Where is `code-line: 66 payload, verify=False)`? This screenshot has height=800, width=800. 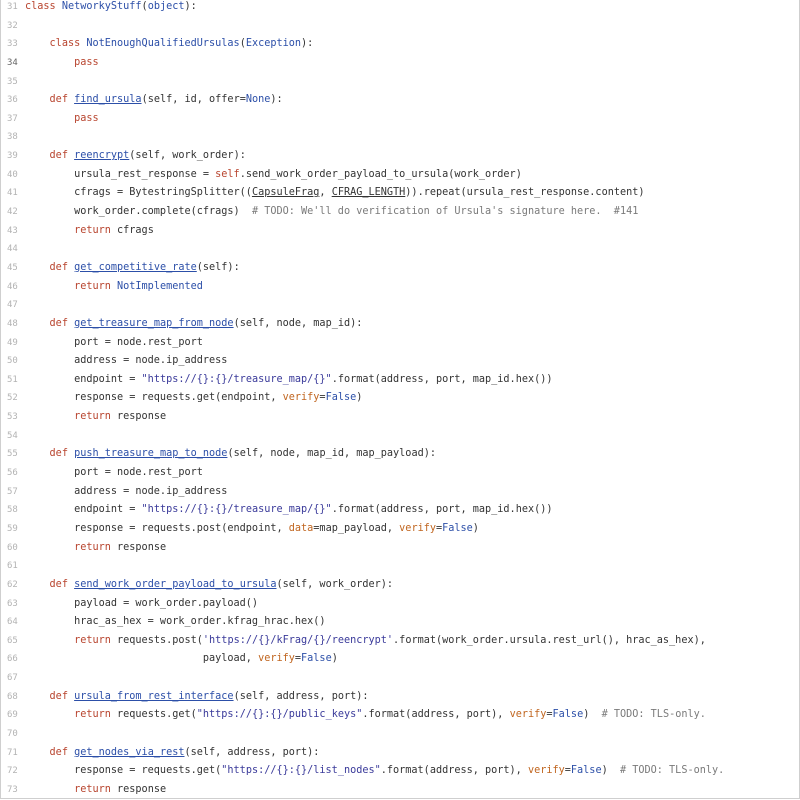 code-line: 66 payload, verify=False) is located at coordinates (400, 659).